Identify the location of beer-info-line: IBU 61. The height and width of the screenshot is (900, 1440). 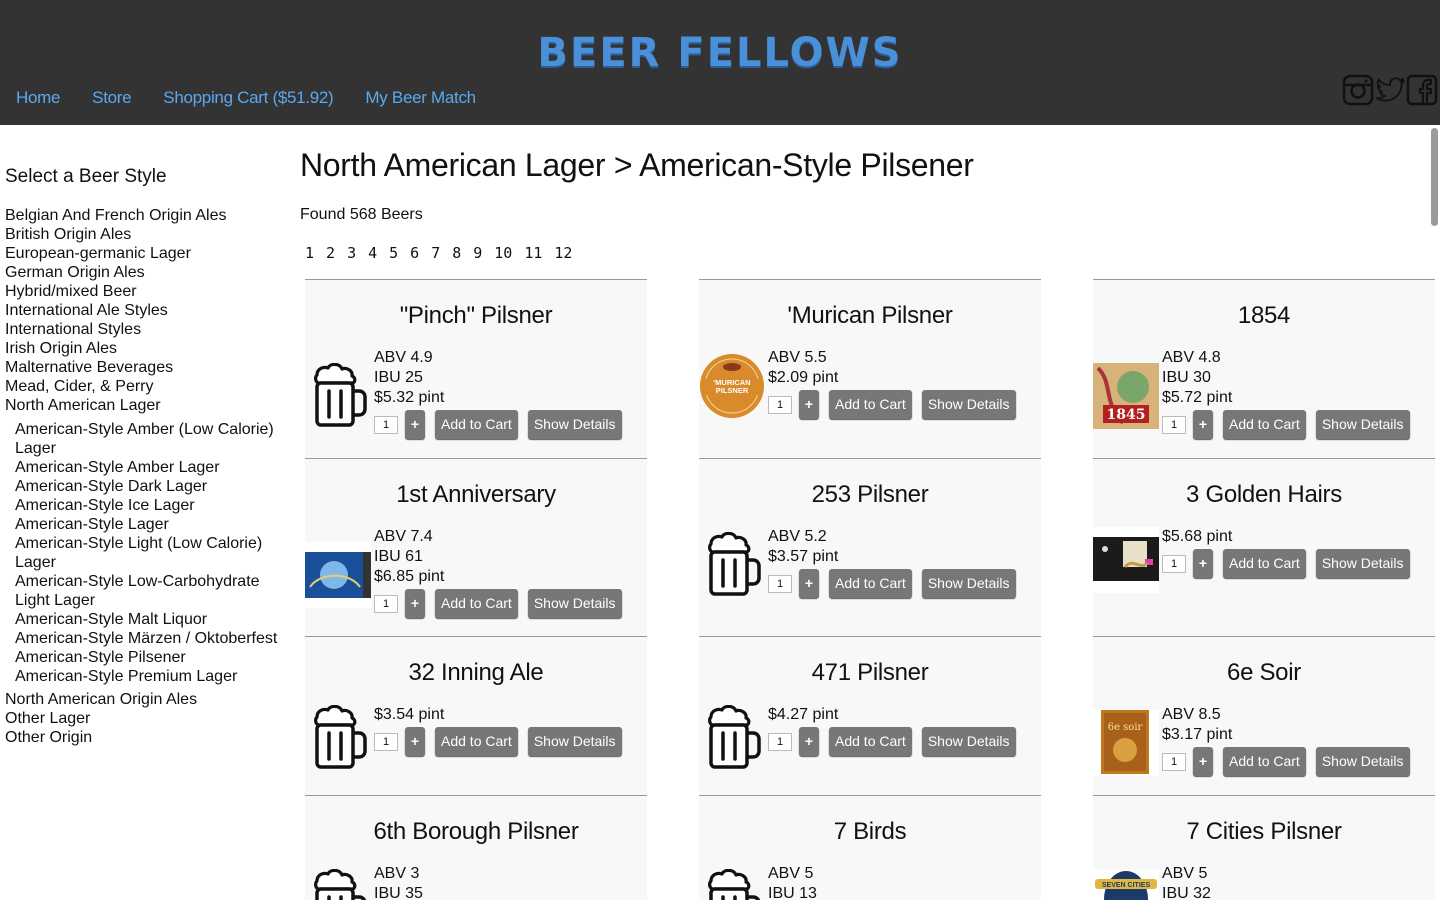
(398, 556).